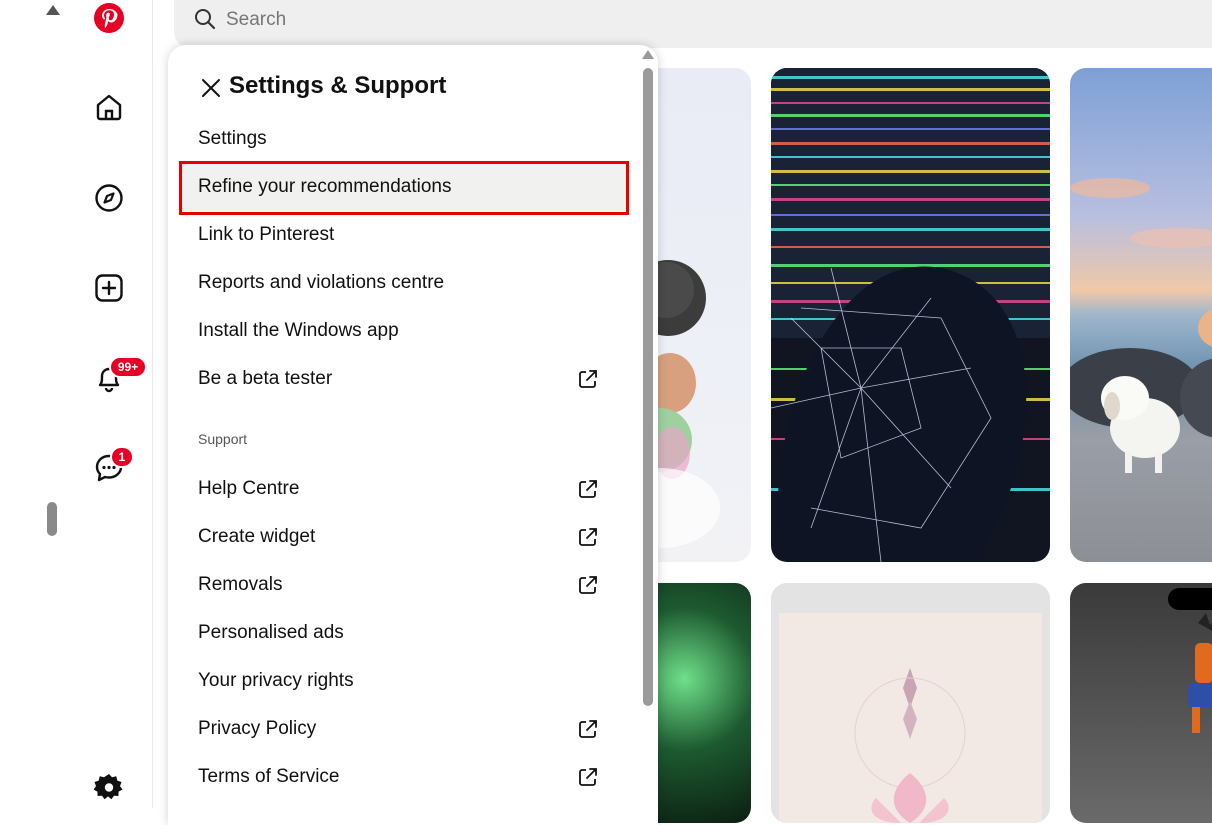 Image resolution: width=1212 pixels, height=825 pixels. What do you see at coordinates (321, 282) in the screenshot?
I see `menu-item-label: Reports and violations centre` at bounding box center [321, 282].